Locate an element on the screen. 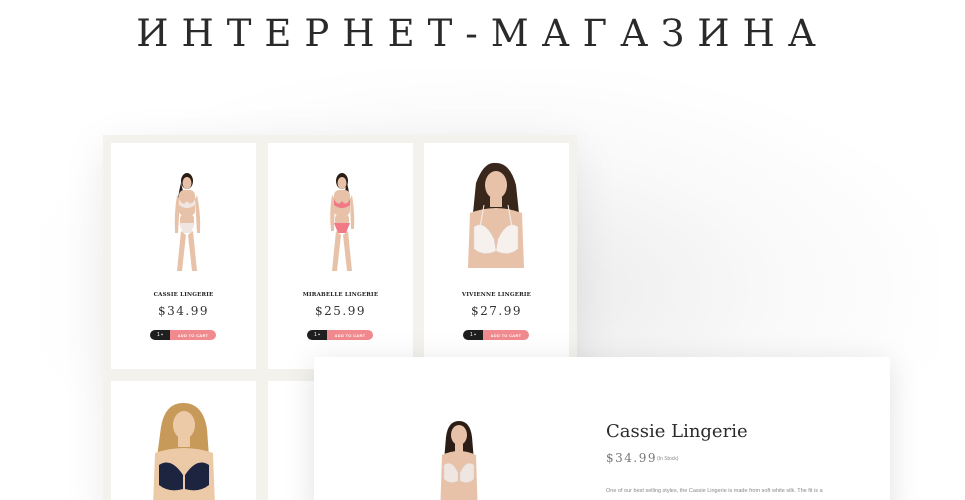 The height and width of the screenshot is (500, 965). product-title: Cassie Lingerie is located at coordinates (677, 431).